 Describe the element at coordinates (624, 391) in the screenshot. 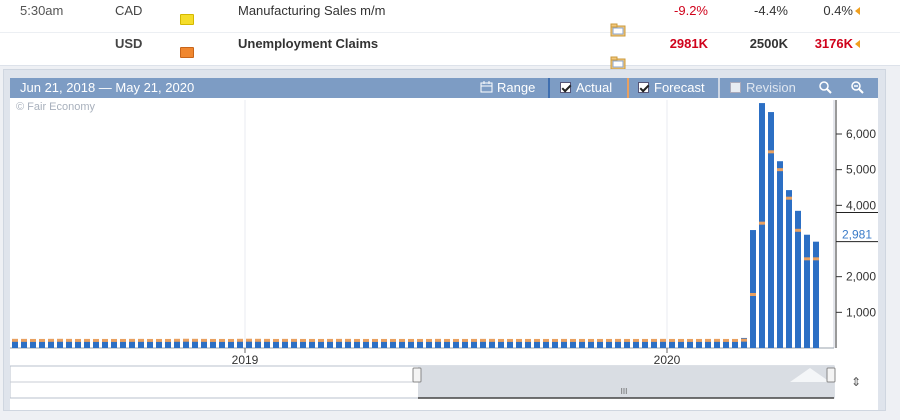

I see `scrollbar-grip-icon: III` at that location.